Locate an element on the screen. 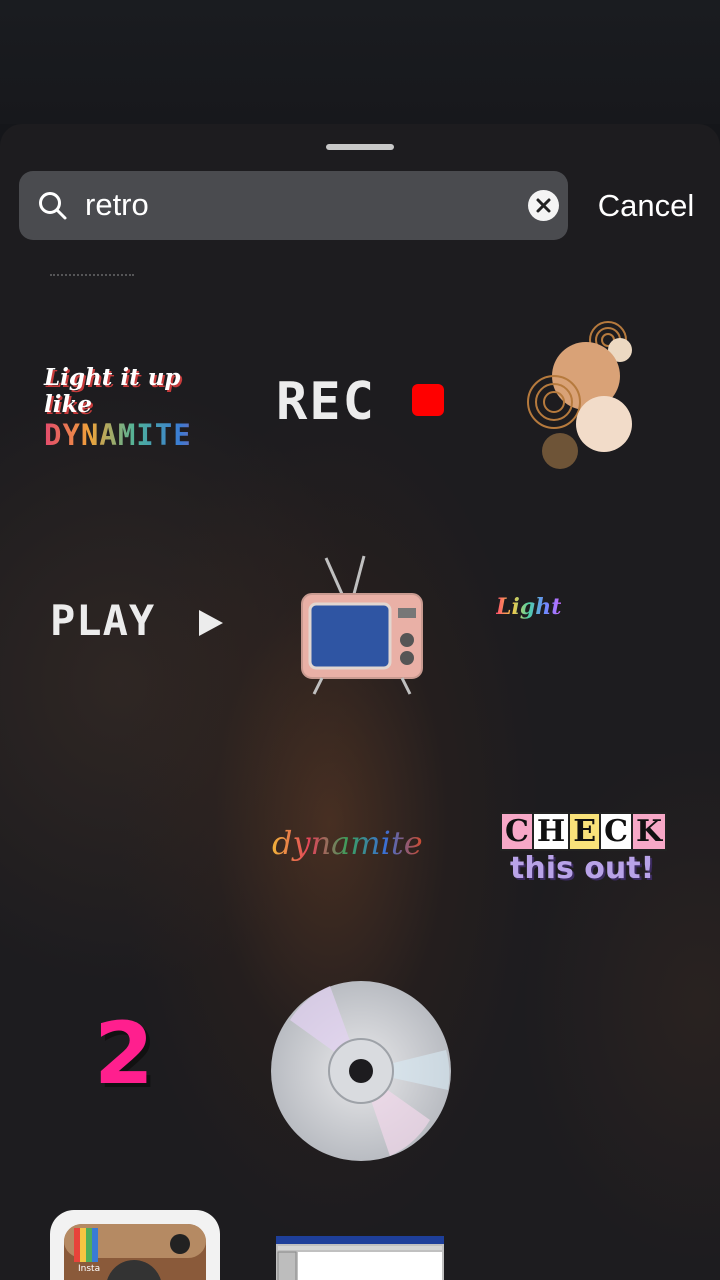 This screenshot has width=720, height=1280. search-icon is located at coordinates (53, 206).